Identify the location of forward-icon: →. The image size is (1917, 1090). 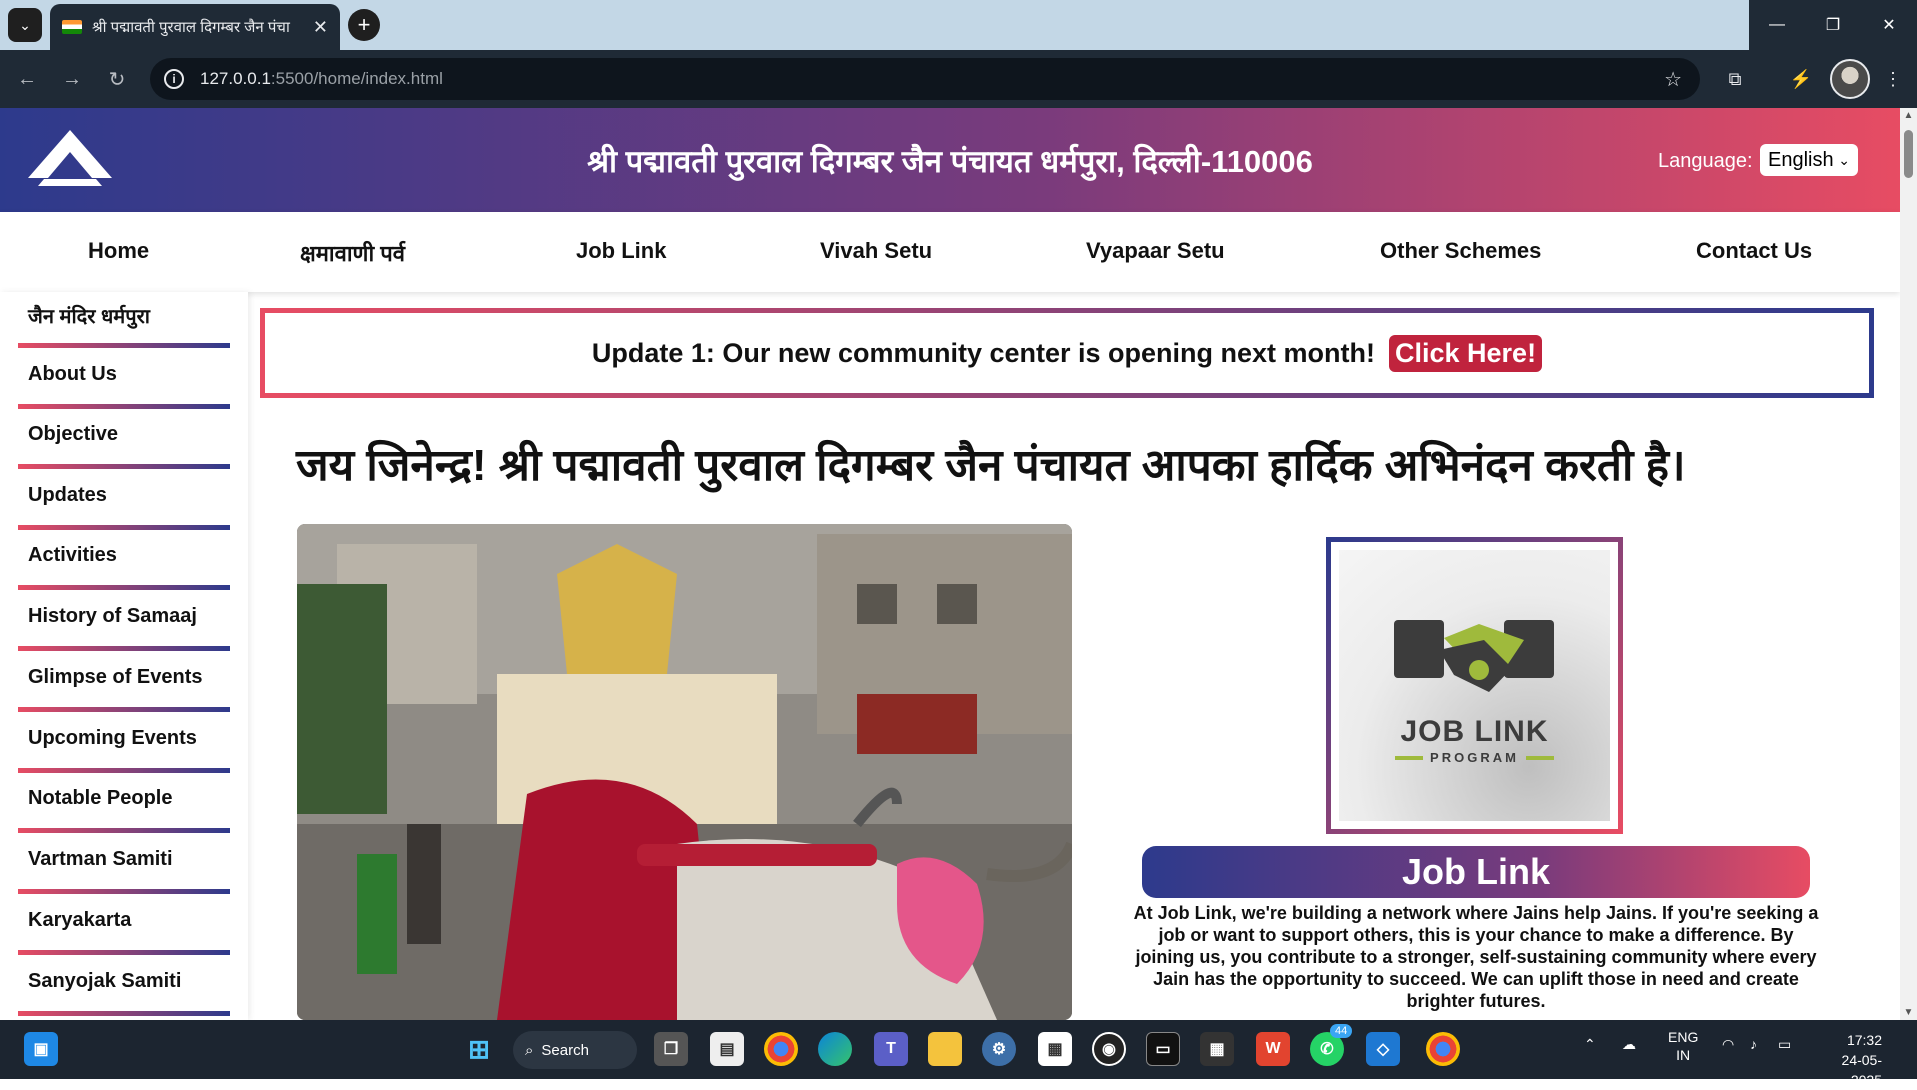
(72, 79).